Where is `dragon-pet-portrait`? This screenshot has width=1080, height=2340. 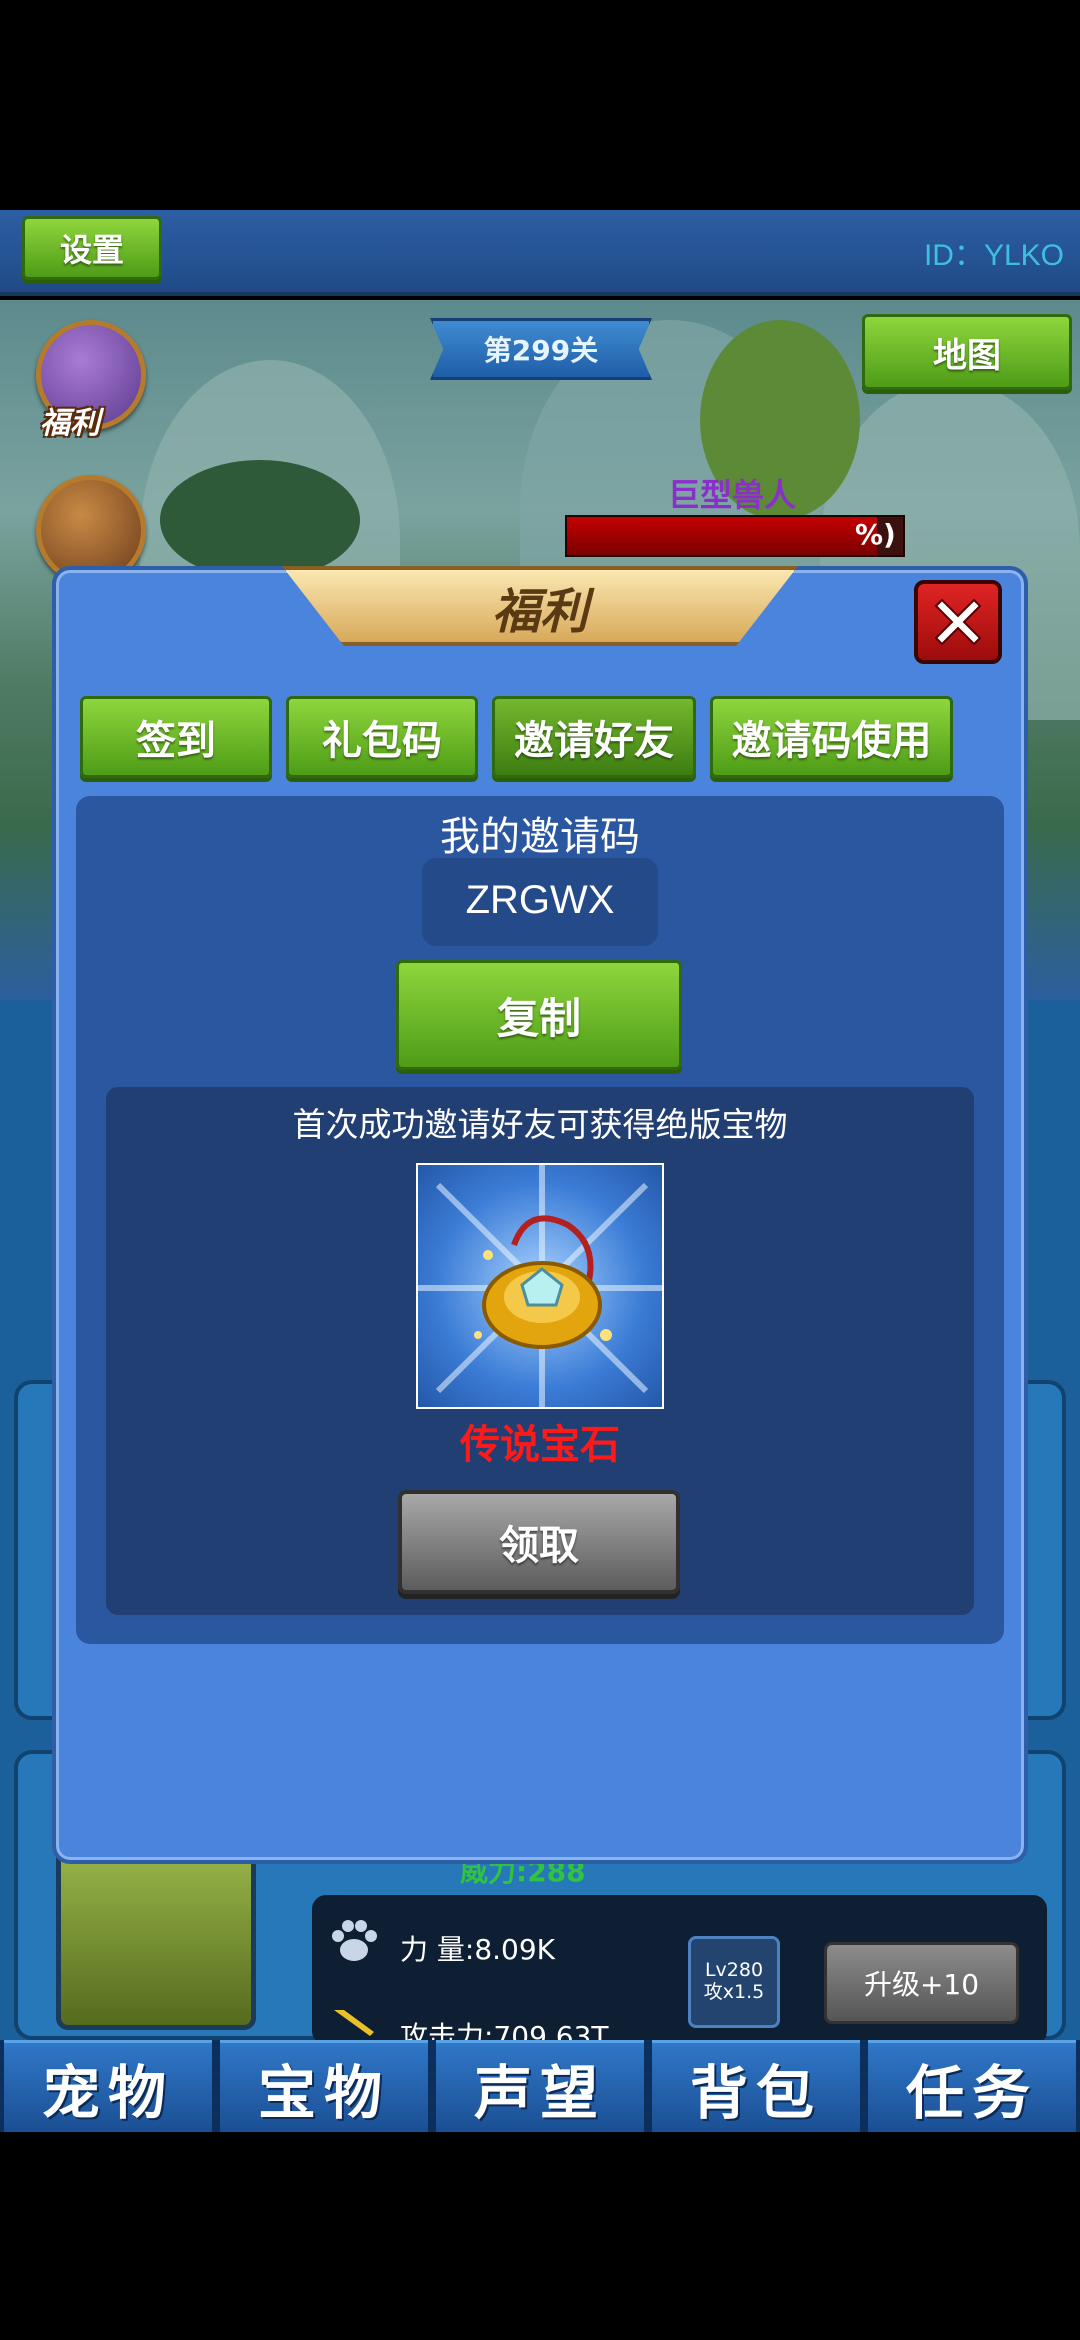 dragon-pet-portrait is located at coordinates (156, 1935).